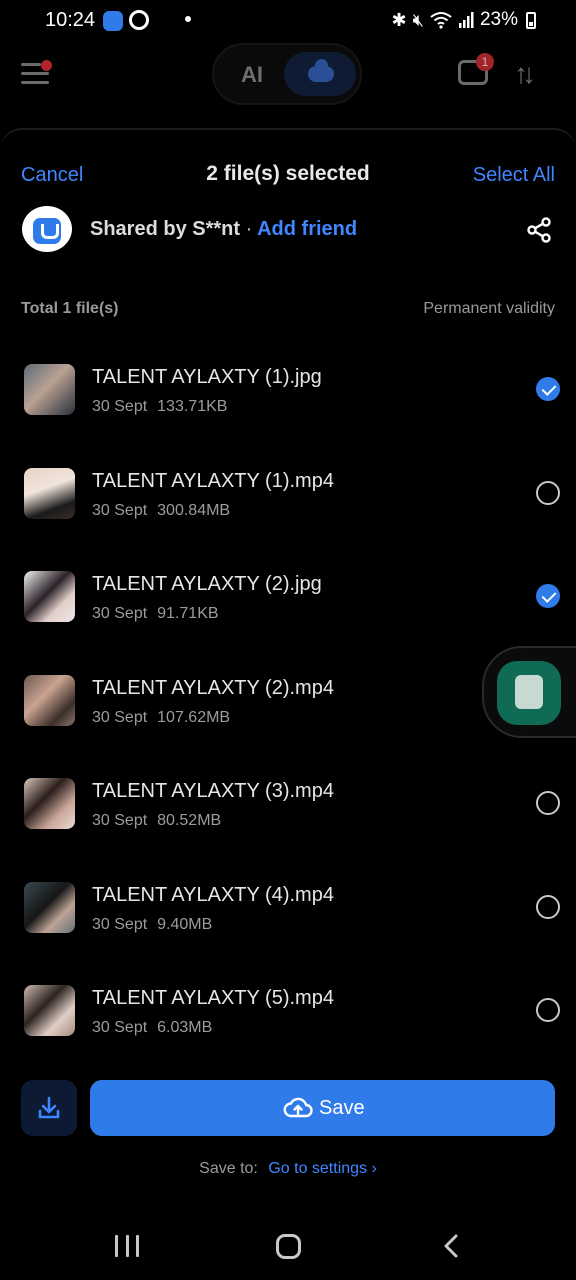 The height and width of the screenshot is (1280, 576). I want to click on notification-dot-icon, so click(188, 19).